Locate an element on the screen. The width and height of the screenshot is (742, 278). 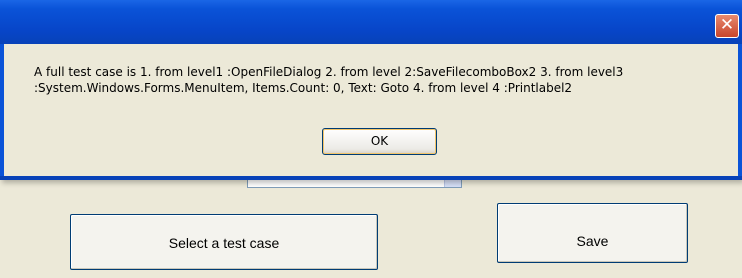
save-button: Save is located at coordinates (592, 233).